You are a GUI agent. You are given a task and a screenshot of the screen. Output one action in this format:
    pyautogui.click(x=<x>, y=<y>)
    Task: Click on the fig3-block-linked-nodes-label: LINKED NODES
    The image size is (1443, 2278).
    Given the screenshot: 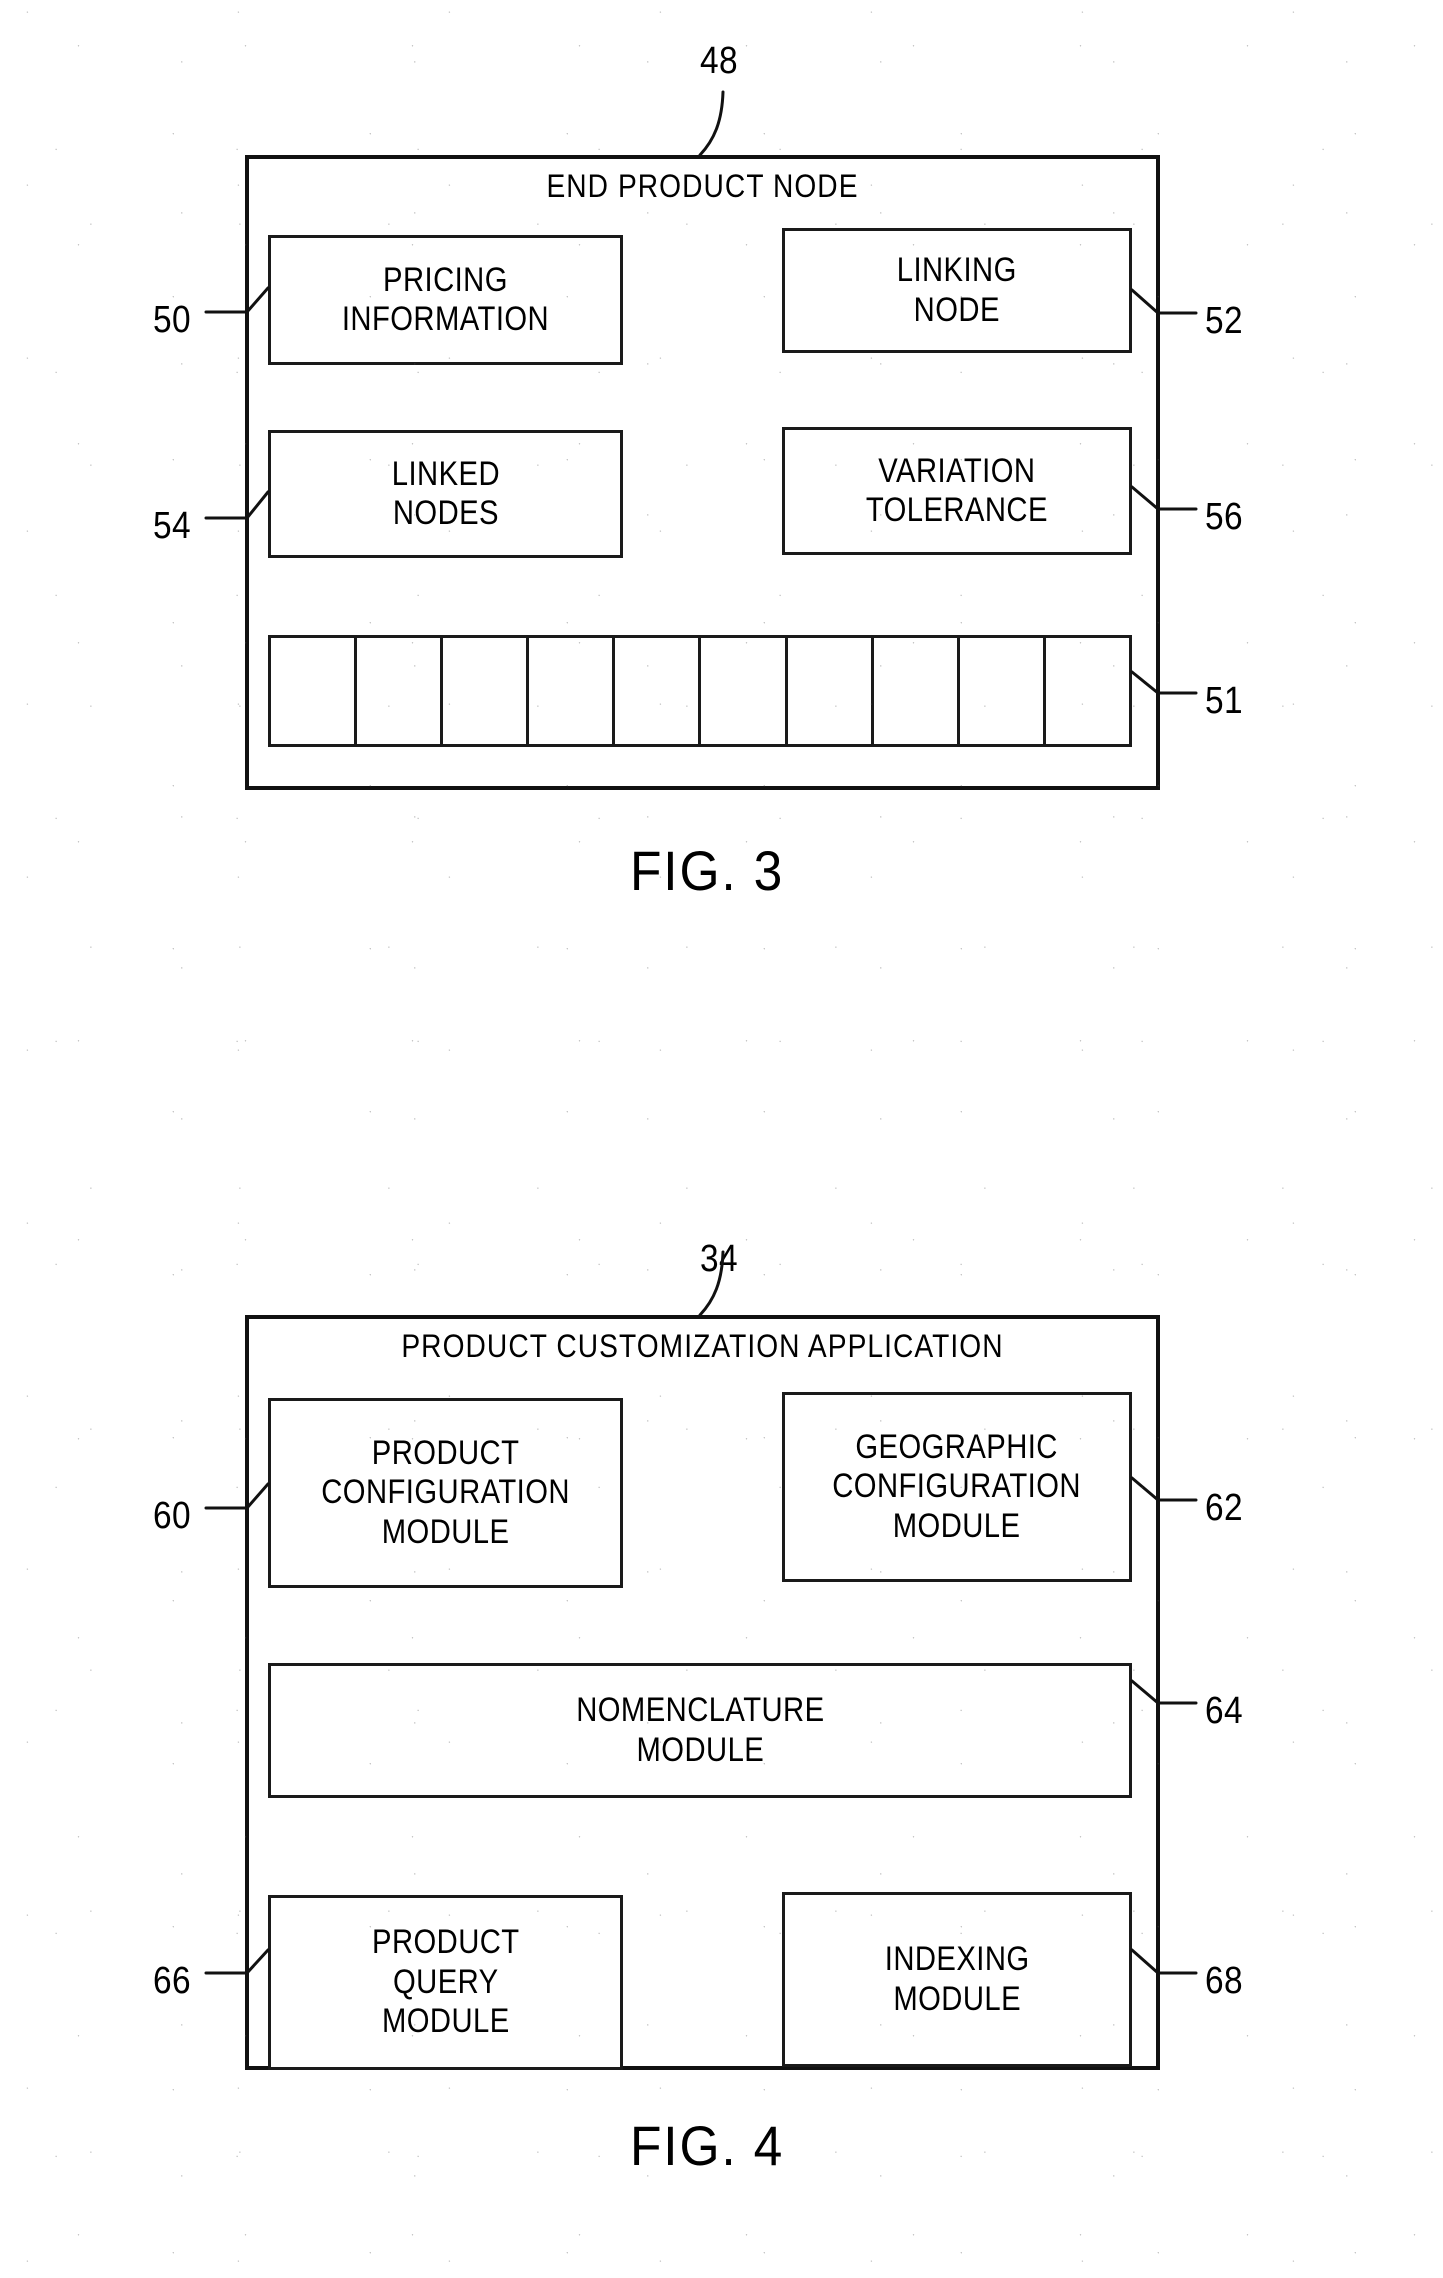 What is the action you would take?
    pyautogui.click(x=445, y=493)
    